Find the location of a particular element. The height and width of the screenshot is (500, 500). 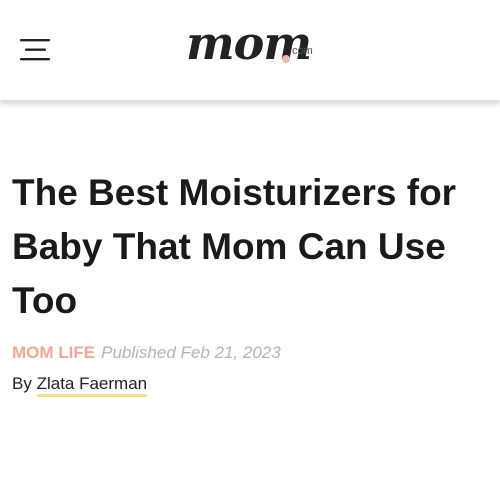

article-meta: MOM LIFE Published Feb 21, 2023 is located at coordinates (146, 353).